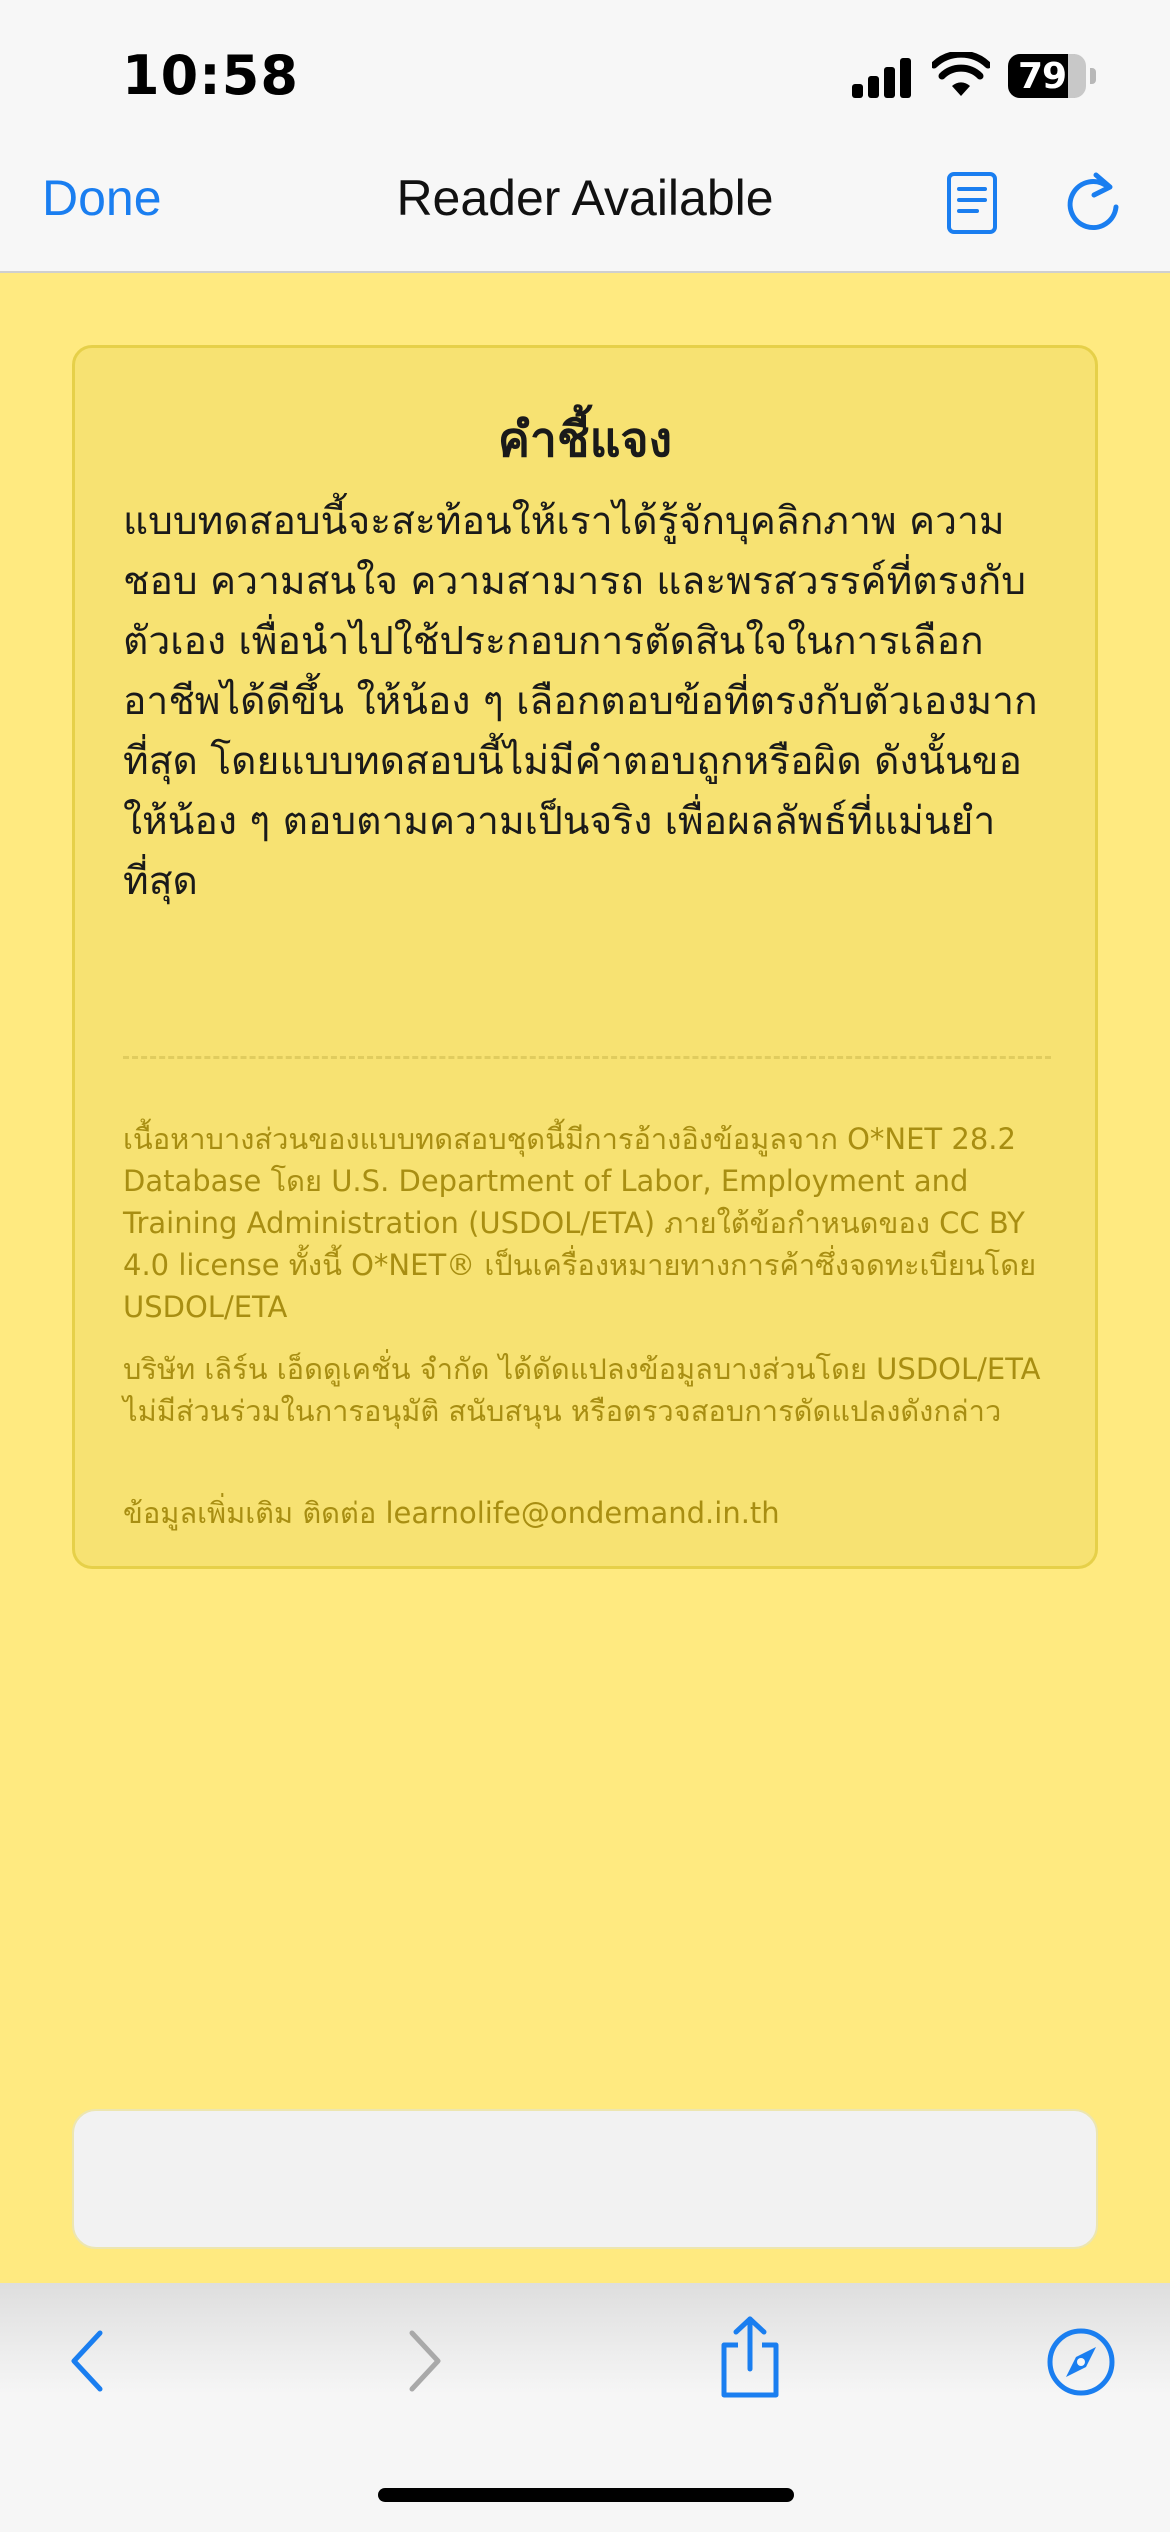 Image resolution: width=1170 pixels, height=2532 pixels. What do you see at coordinates (587, 1057) in the screenshot?
I see `dashed-divider` at bounding box center [587, 1057].